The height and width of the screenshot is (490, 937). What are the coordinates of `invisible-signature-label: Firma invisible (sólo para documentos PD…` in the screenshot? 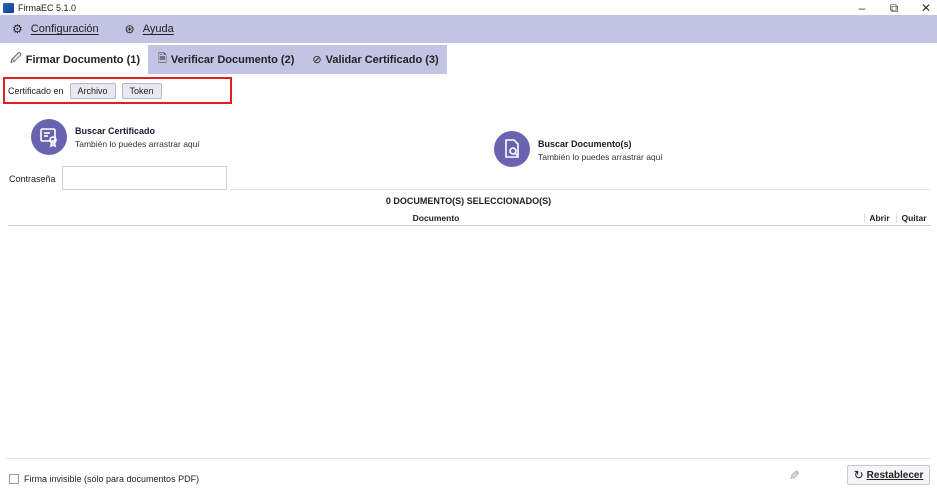 It's located at (111, 479).